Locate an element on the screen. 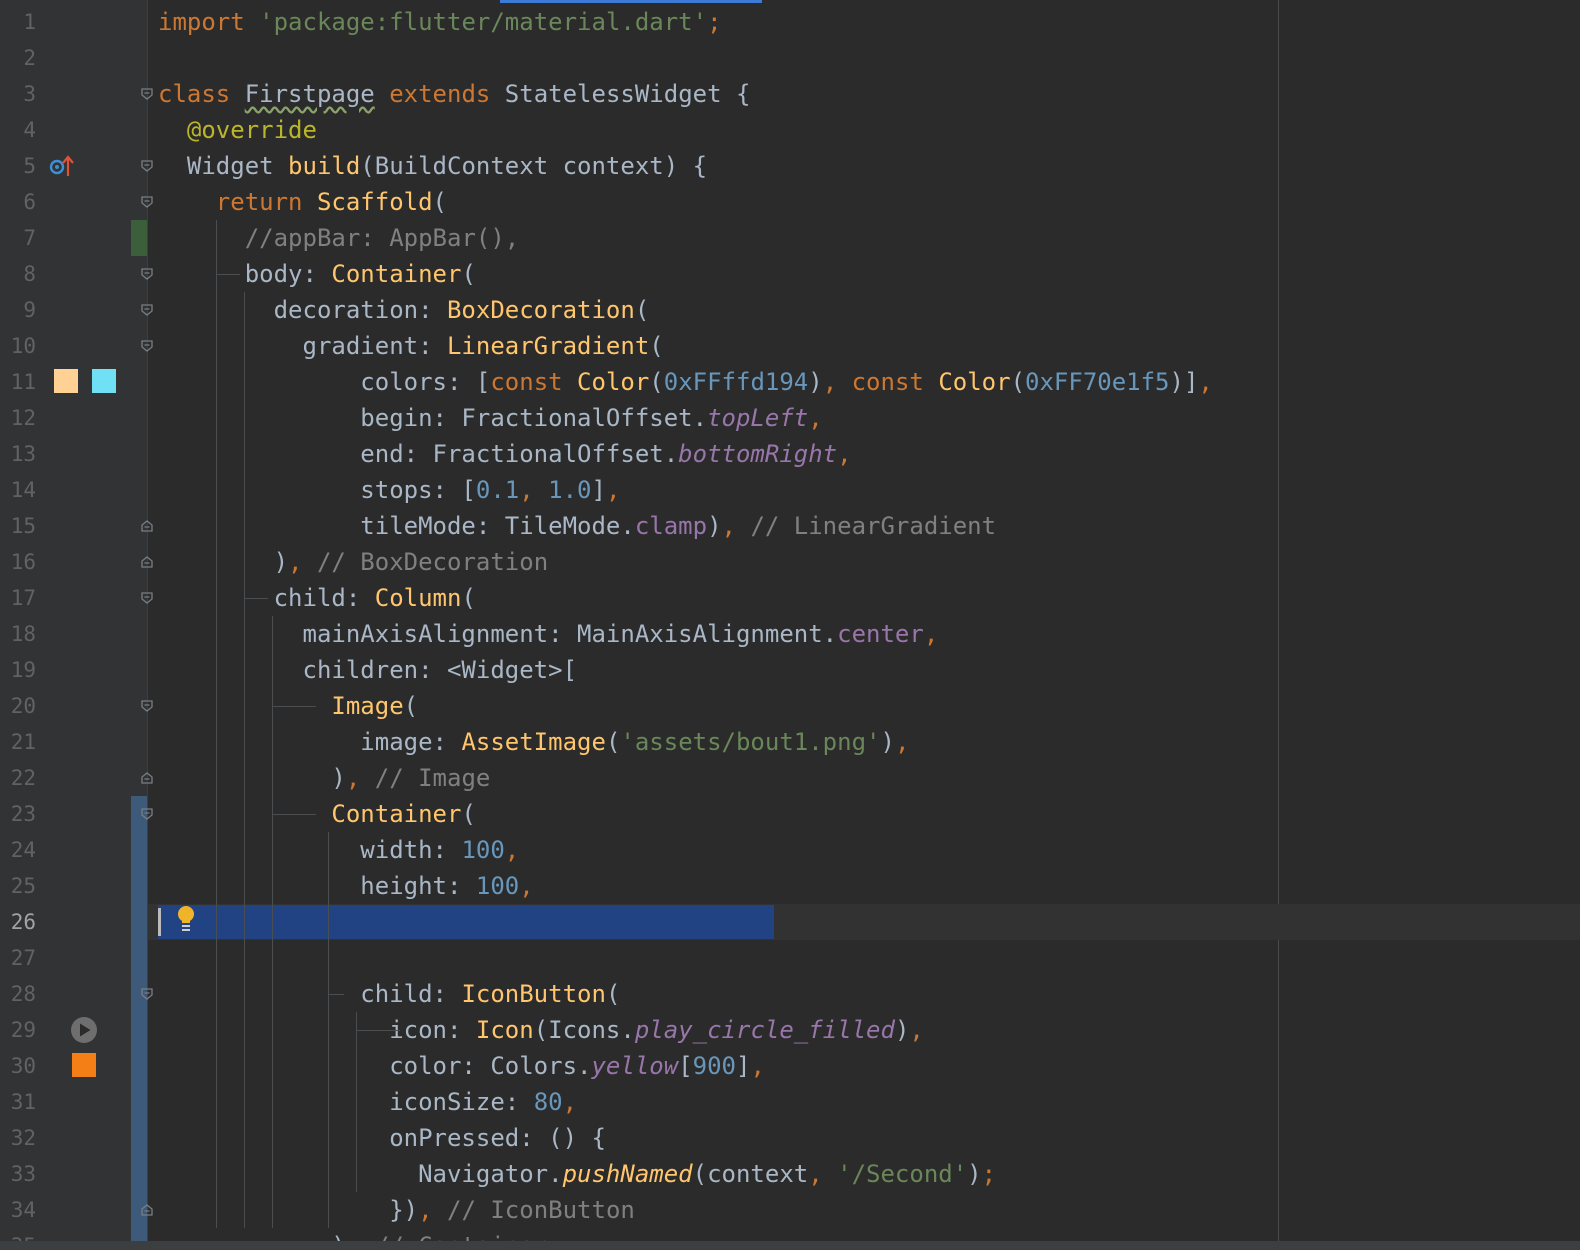 Image resolution: width=1580 pixels, height=1250 pixels. line-number: 11 is located at coordinates (18, 382).